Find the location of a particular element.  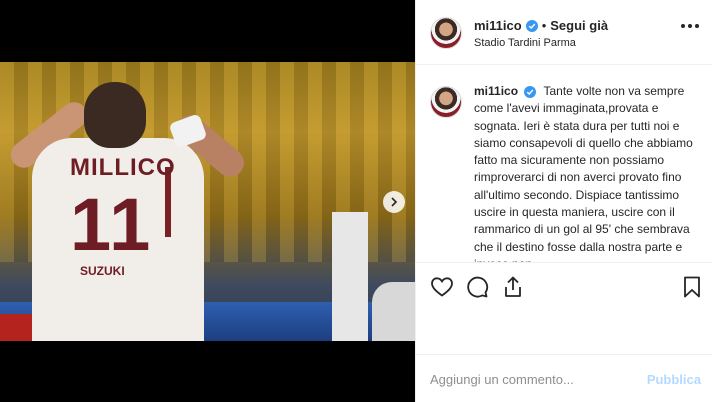

heart-icon is located at coordinates (442, 287).